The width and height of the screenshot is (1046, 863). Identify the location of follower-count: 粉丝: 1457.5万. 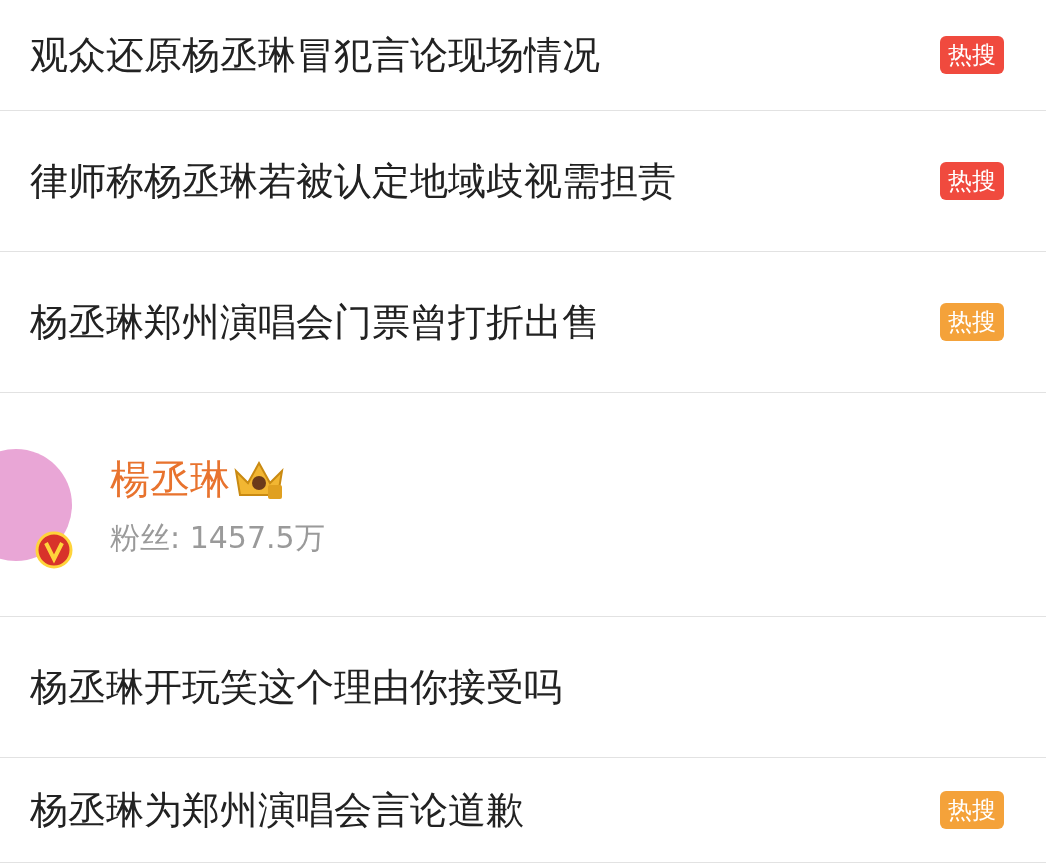
(217, 537).